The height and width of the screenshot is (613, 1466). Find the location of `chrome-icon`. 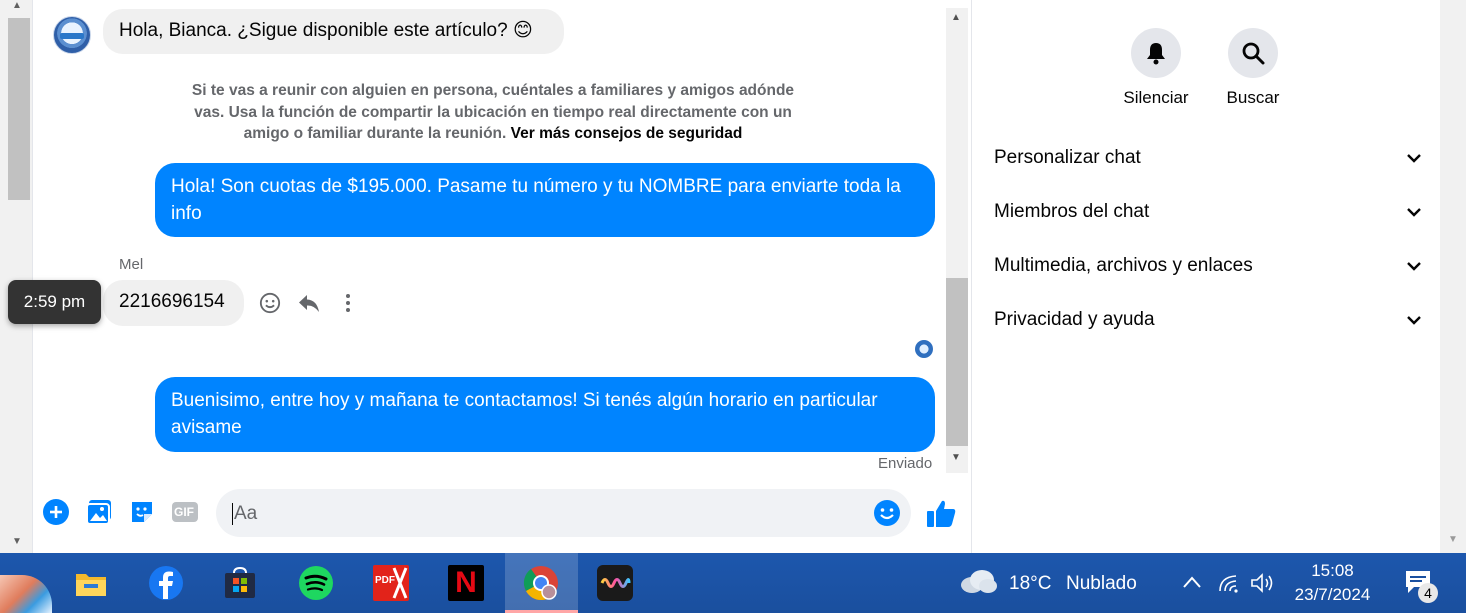

chrome-icon is located at coordinates (541, 583).